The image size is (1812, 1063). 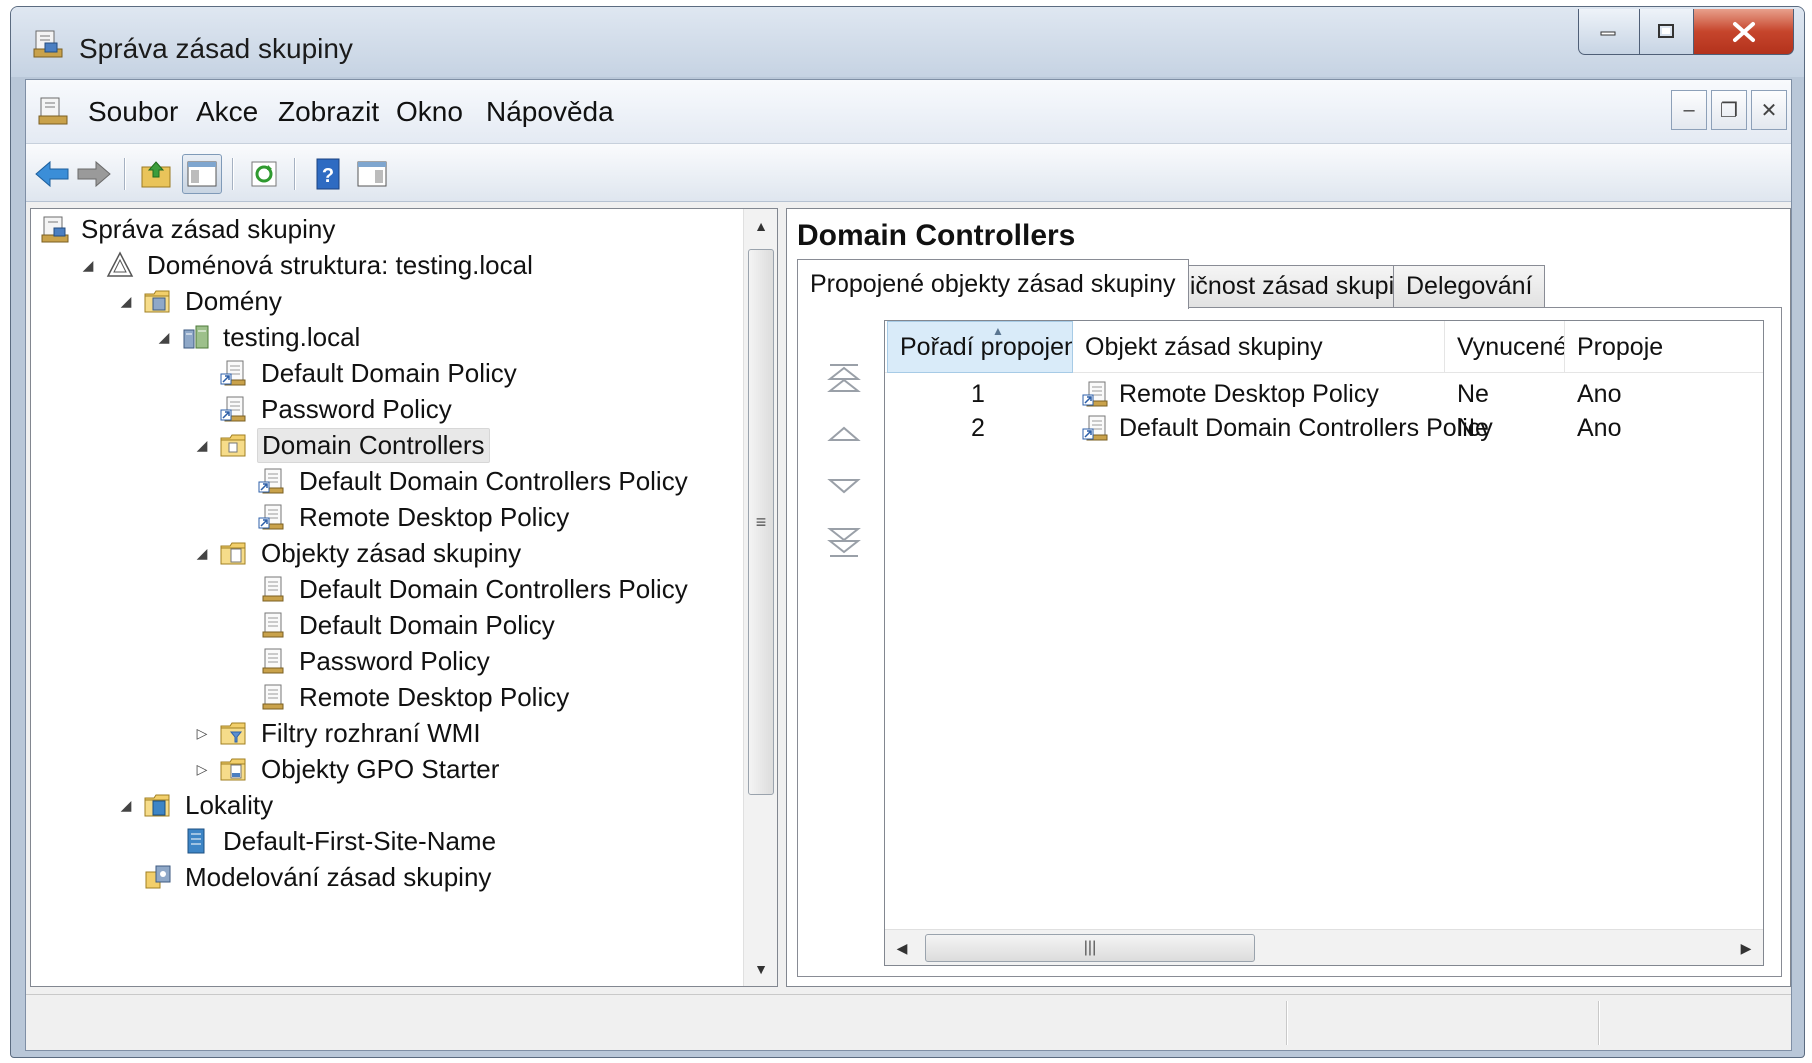 I want to click on toolbar: ?, so click(x=908, y=173).